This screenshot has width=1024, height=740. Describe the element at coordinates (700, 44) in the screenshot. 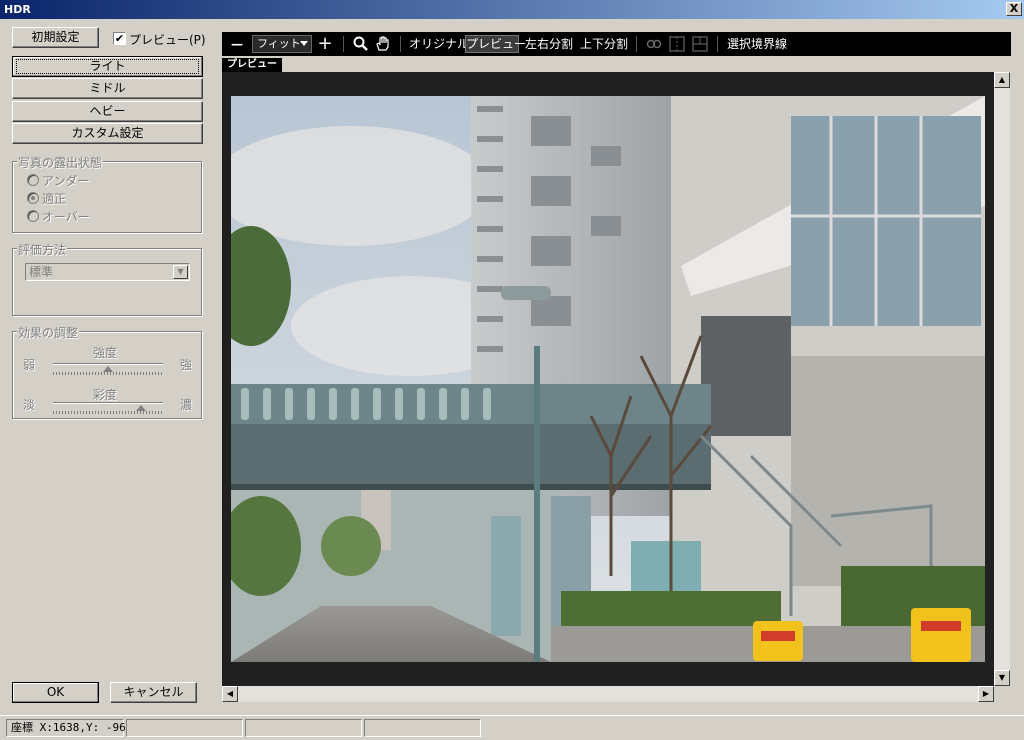

I see `split-horizontal-icon` at that location.